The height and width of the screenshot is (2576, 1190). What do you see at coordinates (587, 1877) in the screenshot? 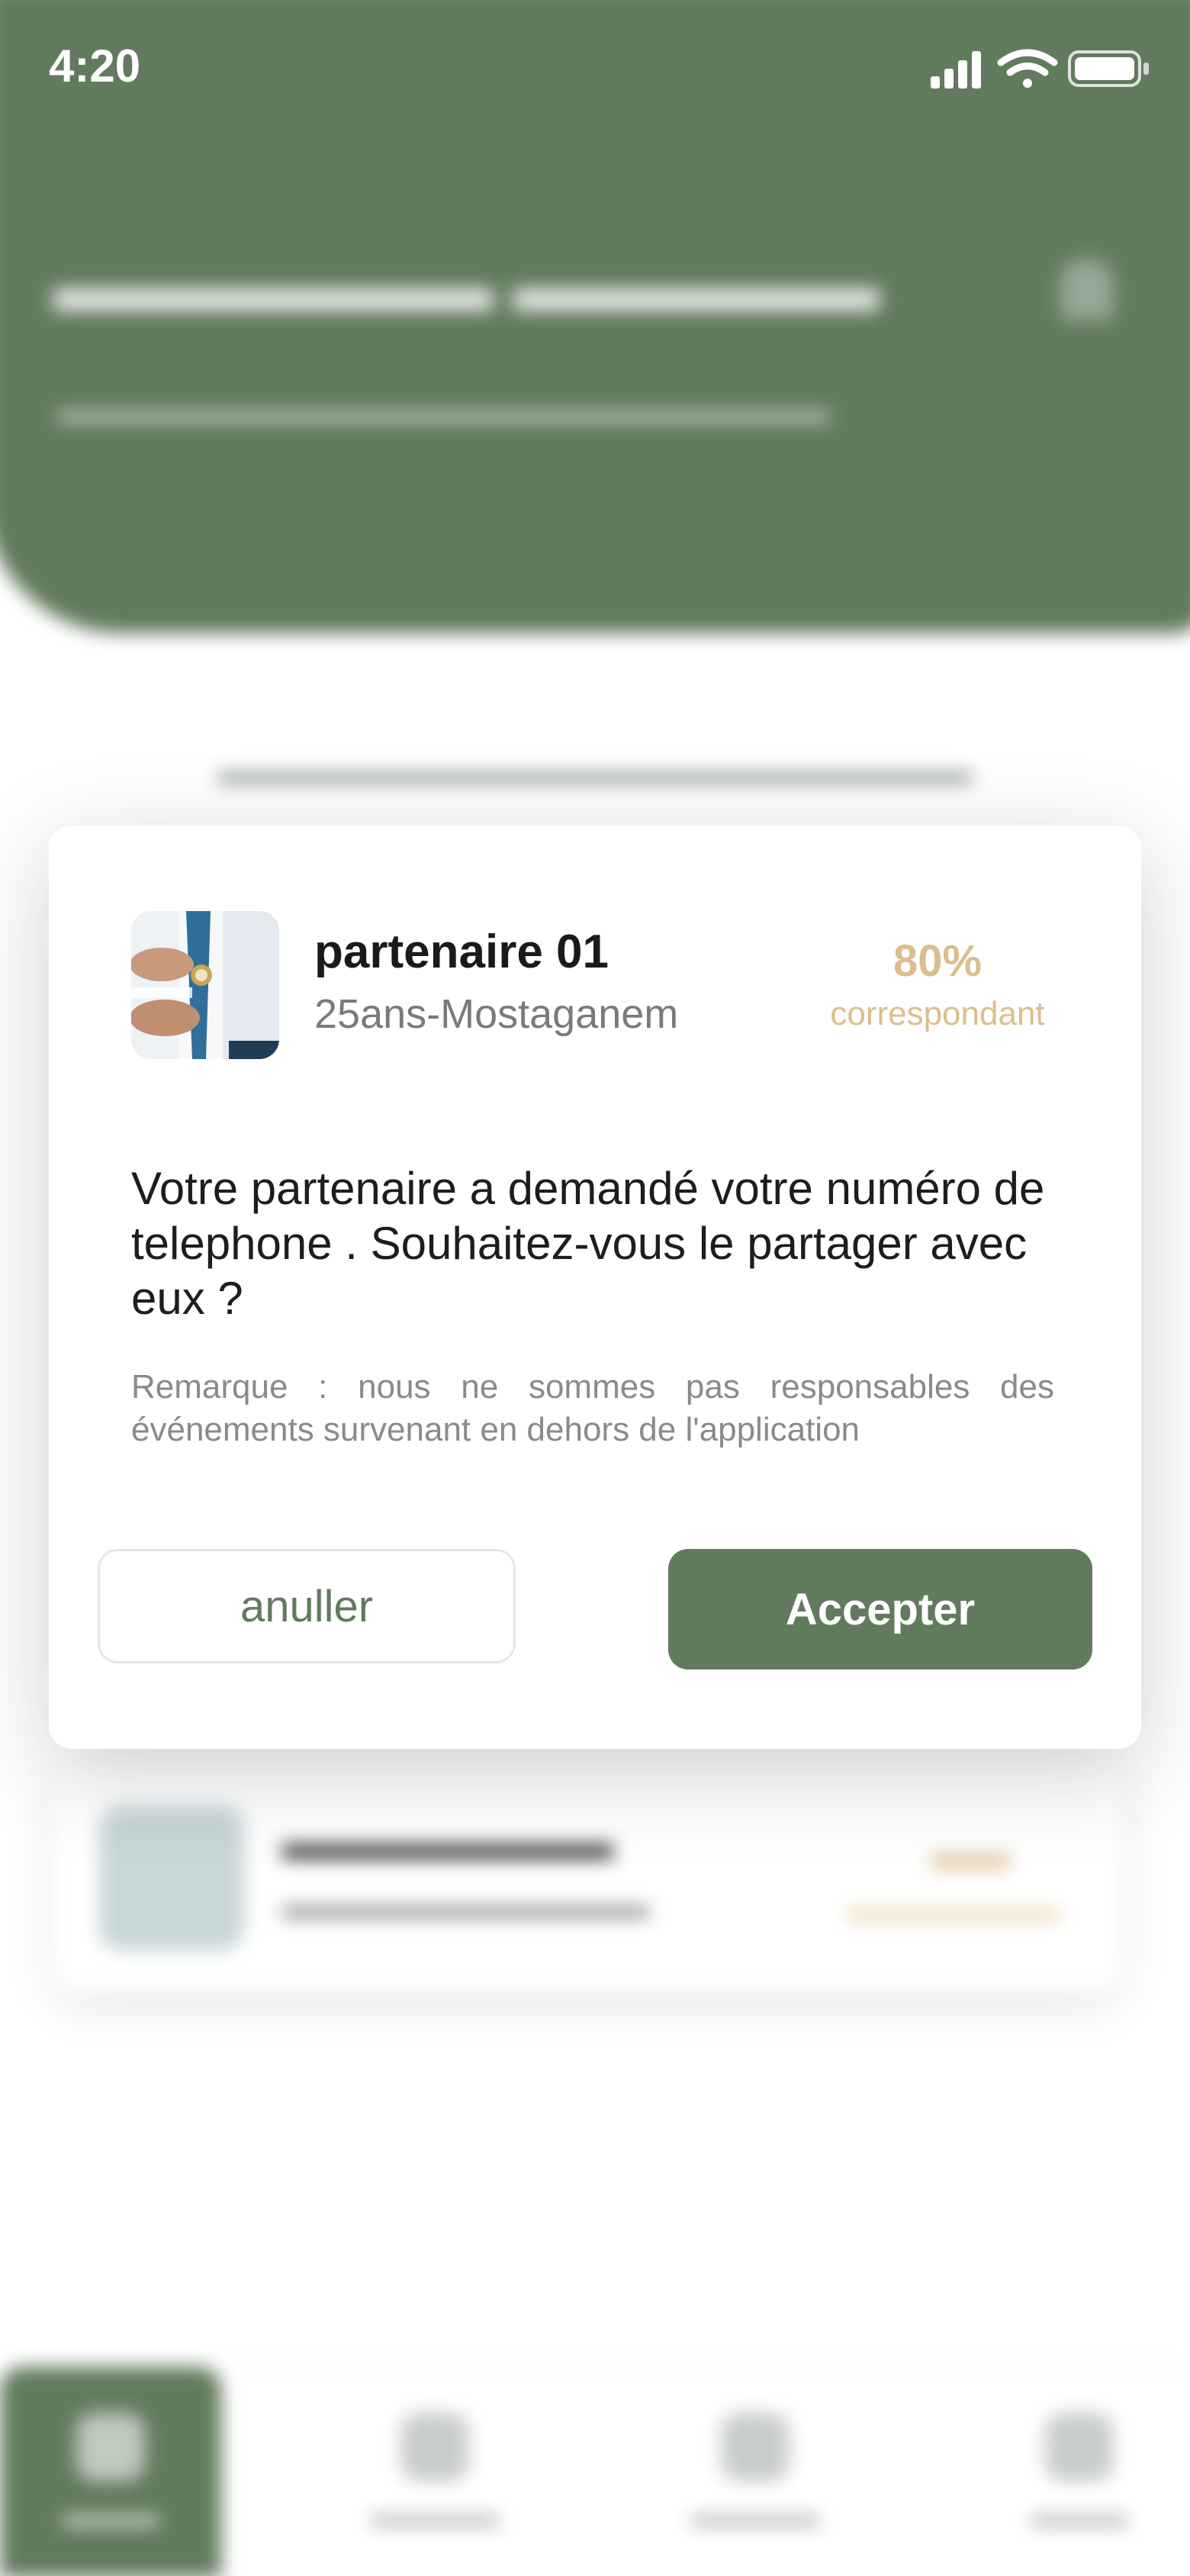
I see `blurred-partner-card: ▬▬▬▬▬▬▬ ▬▬▬▬▬▬▬▬▬▬ ▬▬ ▬▬▬▬▬▬▬` at bounding box center [587, 1877].